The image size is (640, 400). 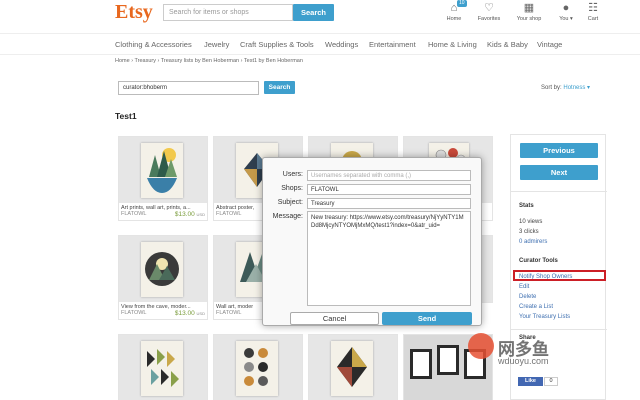 I want to click on shops-label: Shops:, so click(x=292, y=188).